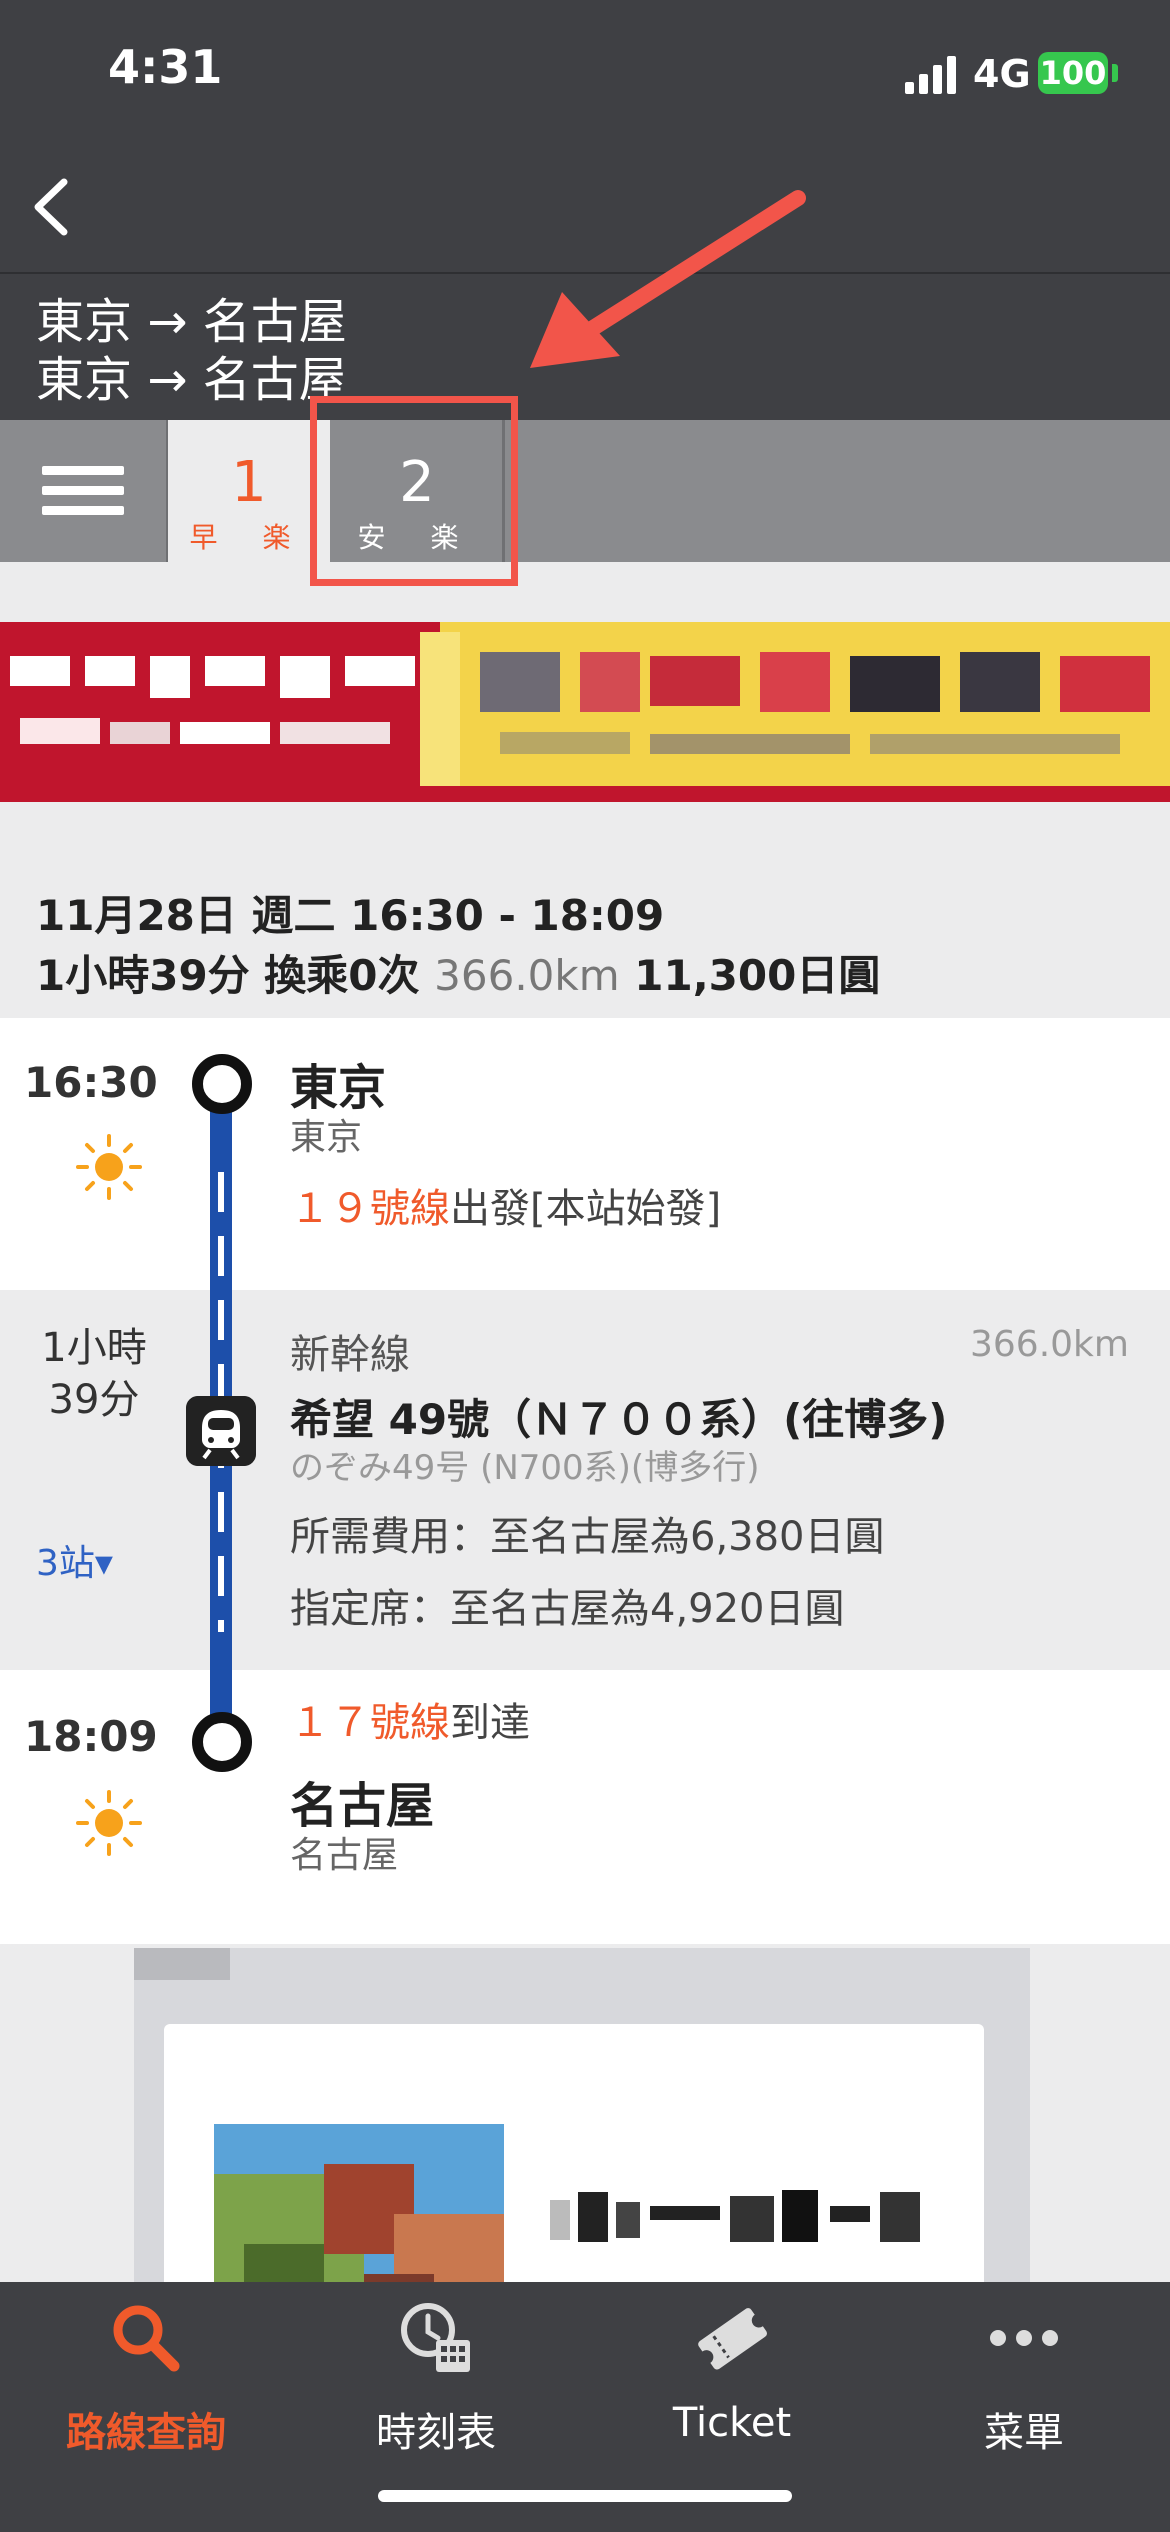 The image size is (1170, 2532). I want to click on arrival-station-sub: 名古屋, so click(344, 1855).